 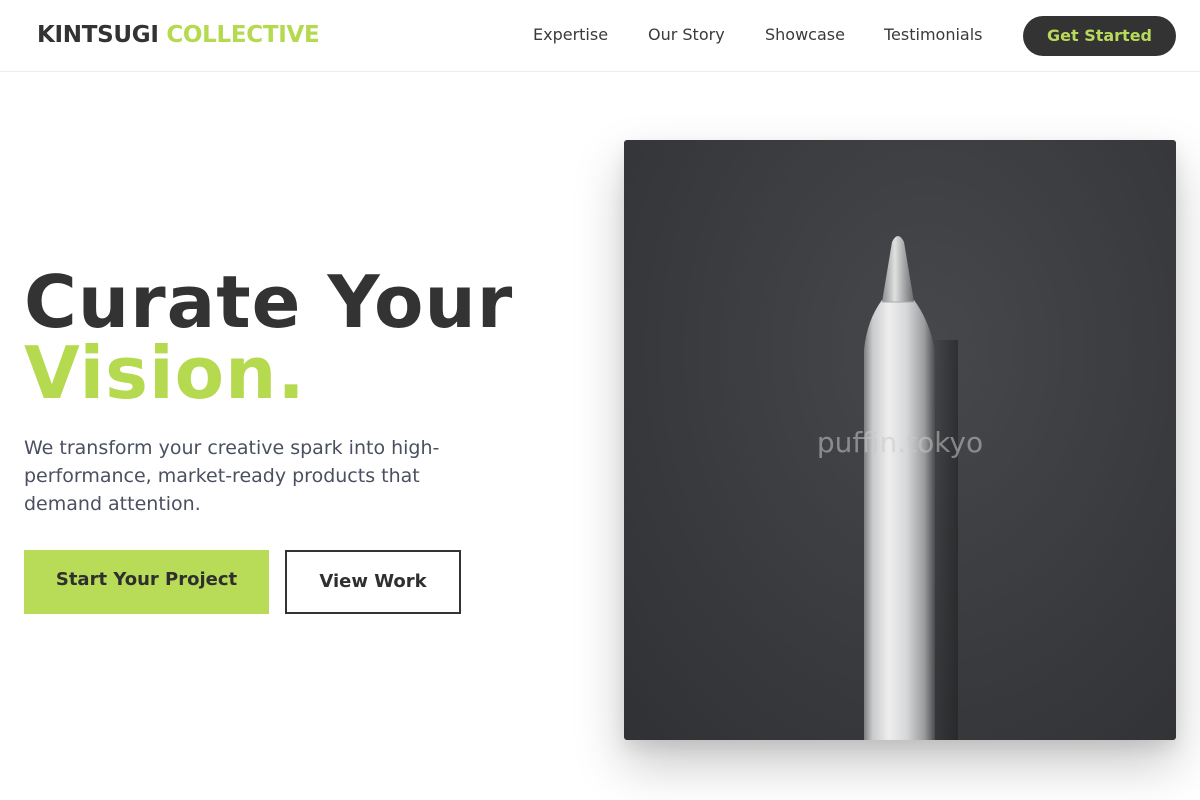 I want to click on pen-tip, so click(x=898, y=269).